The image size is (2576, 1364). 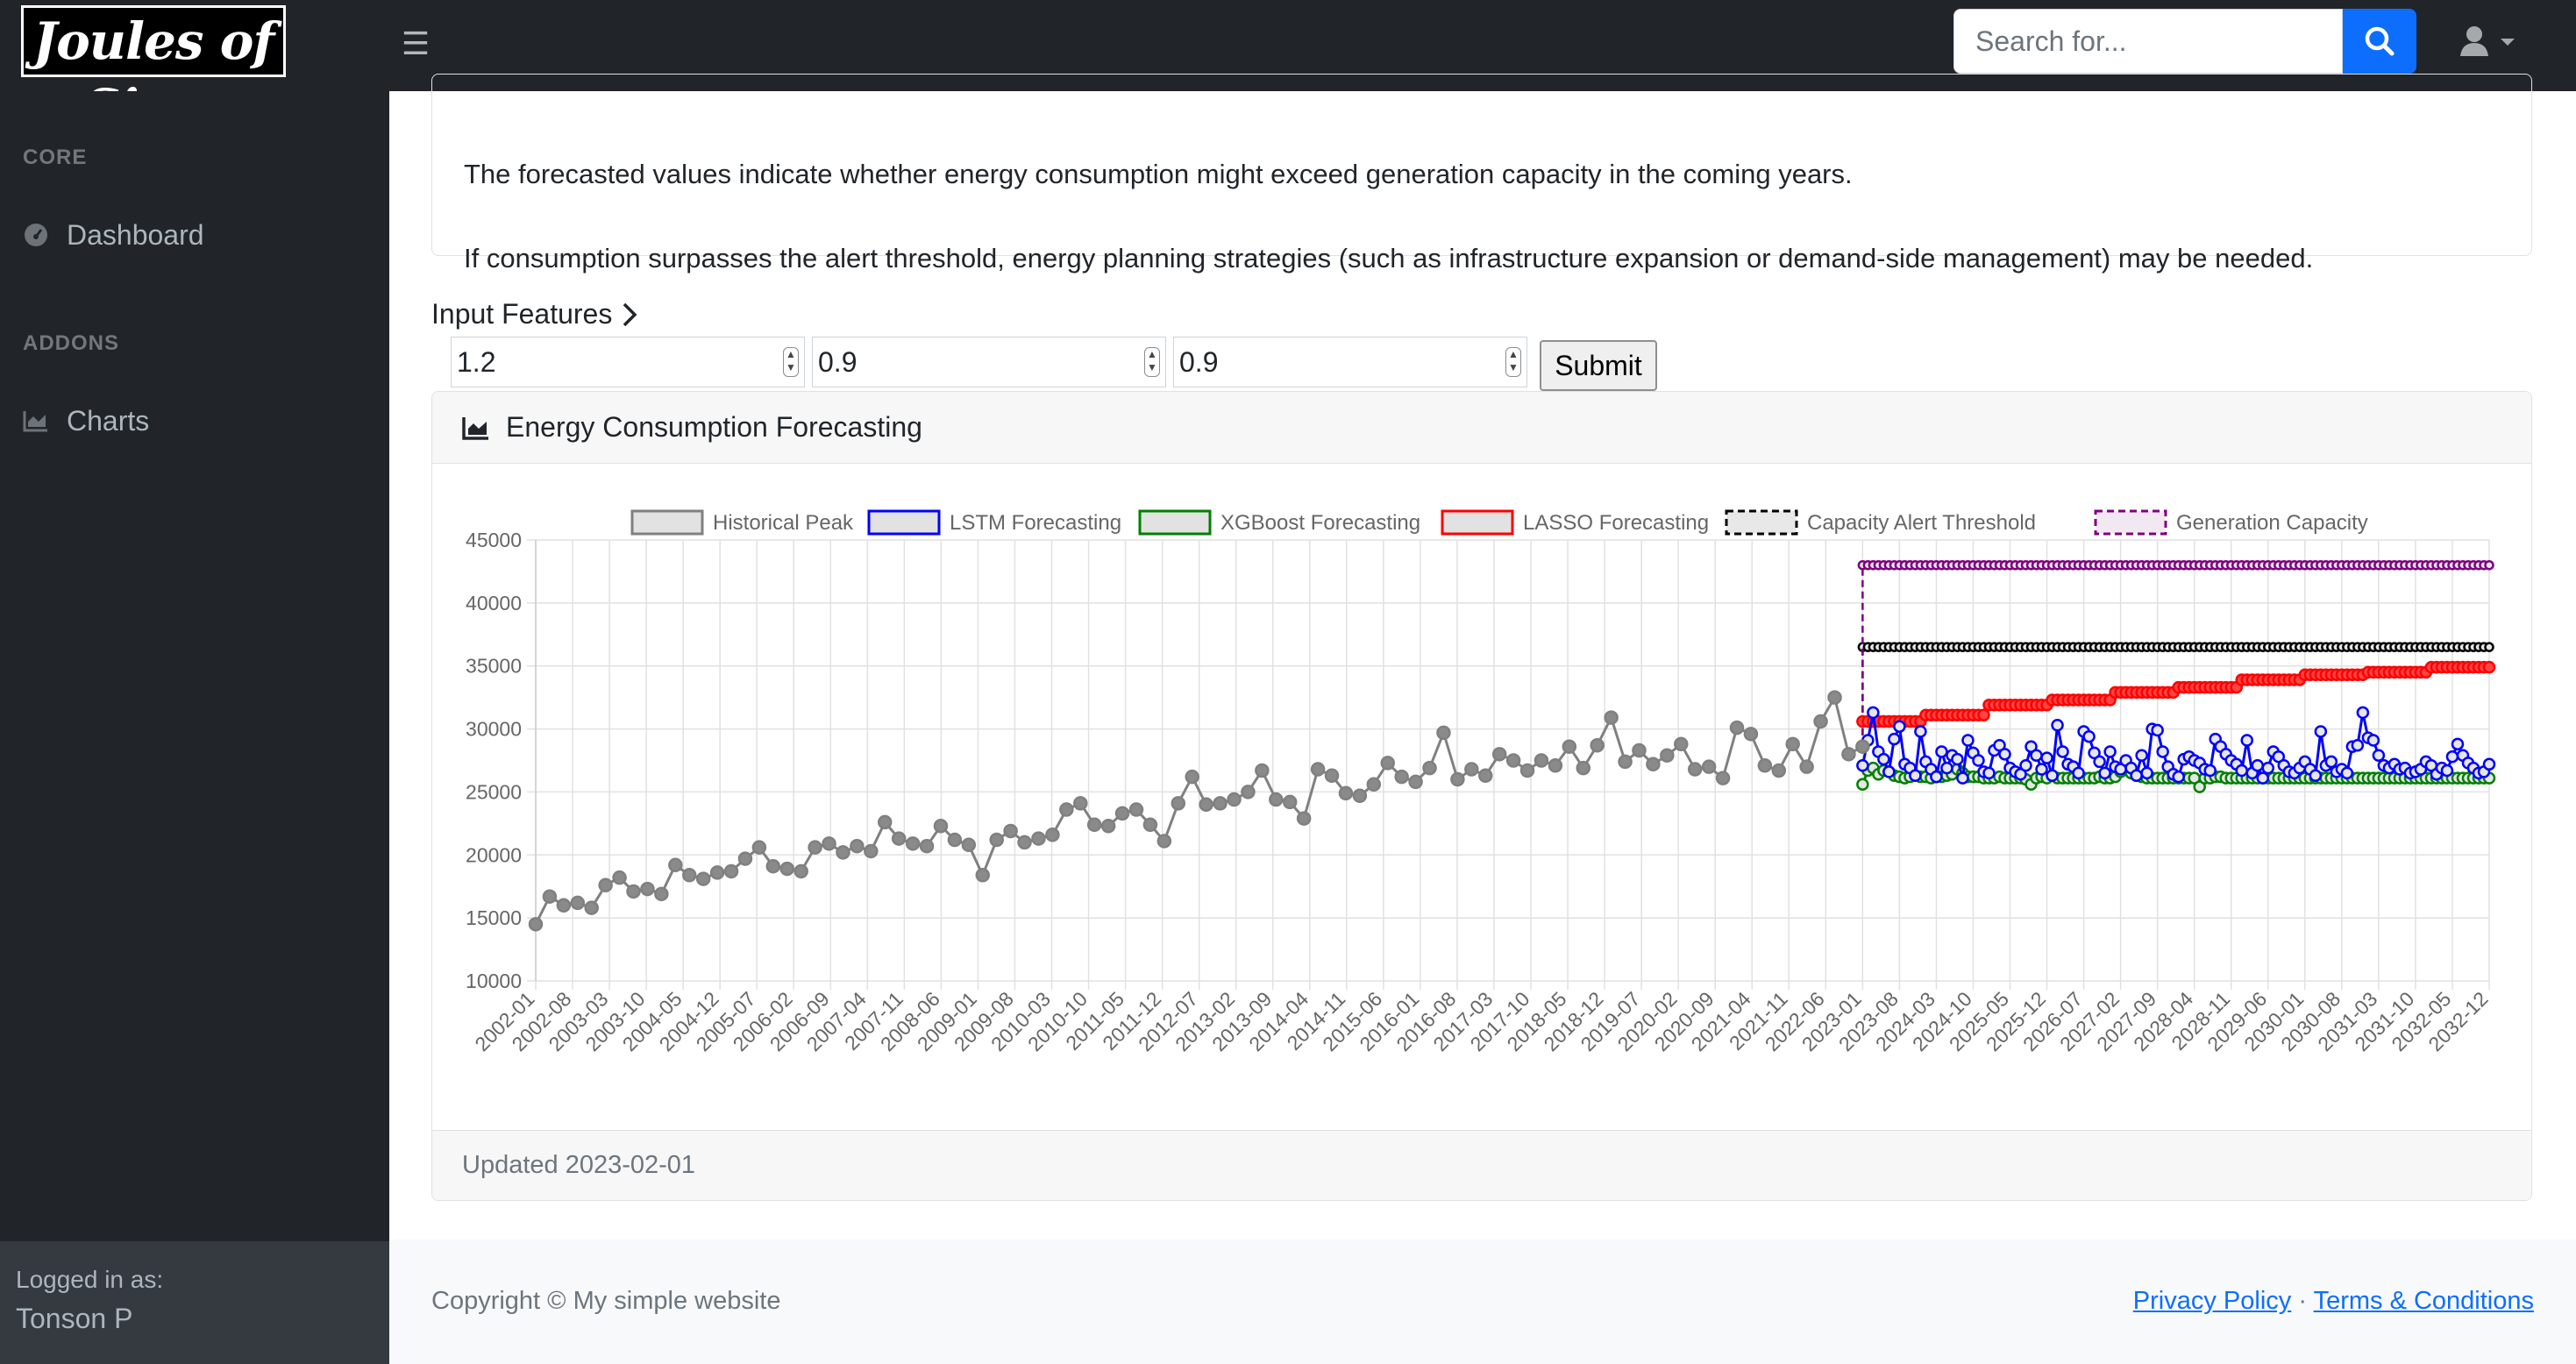 What do you see at coordinates (1575, 523) in the screenshot?
I see `legend-item: LASSO Forecasting` at bounding box center [1575, 523].